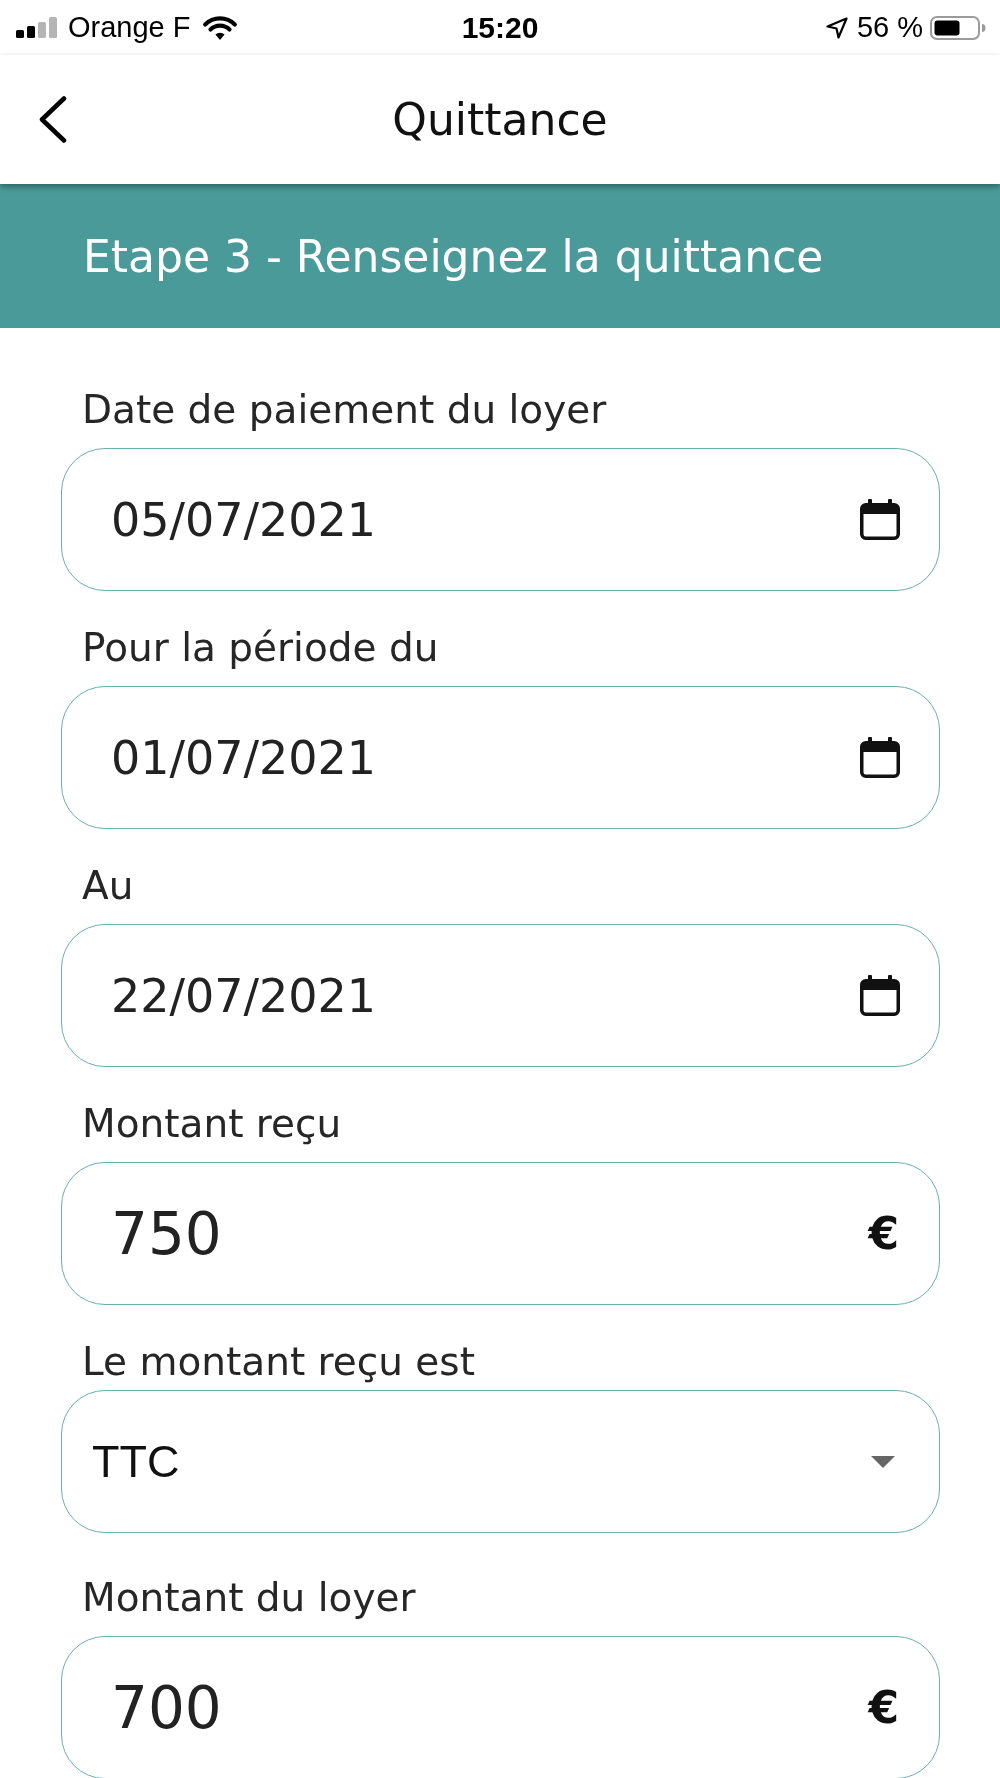 This screenshot has width=1000, height=1778. Describe the element at coordinates (129, 27) in the screenshot. I see `carrier-name: Orange F` at that location.